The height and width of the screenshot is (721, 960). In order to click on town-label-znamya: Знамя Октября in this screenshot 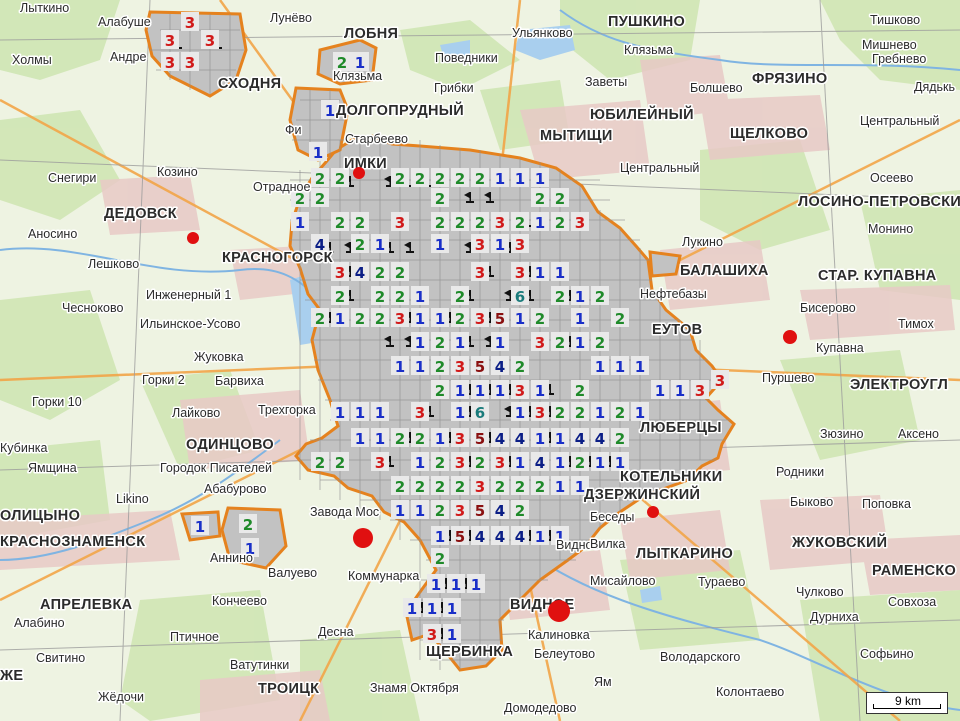, I will do `click(414, 688)`.